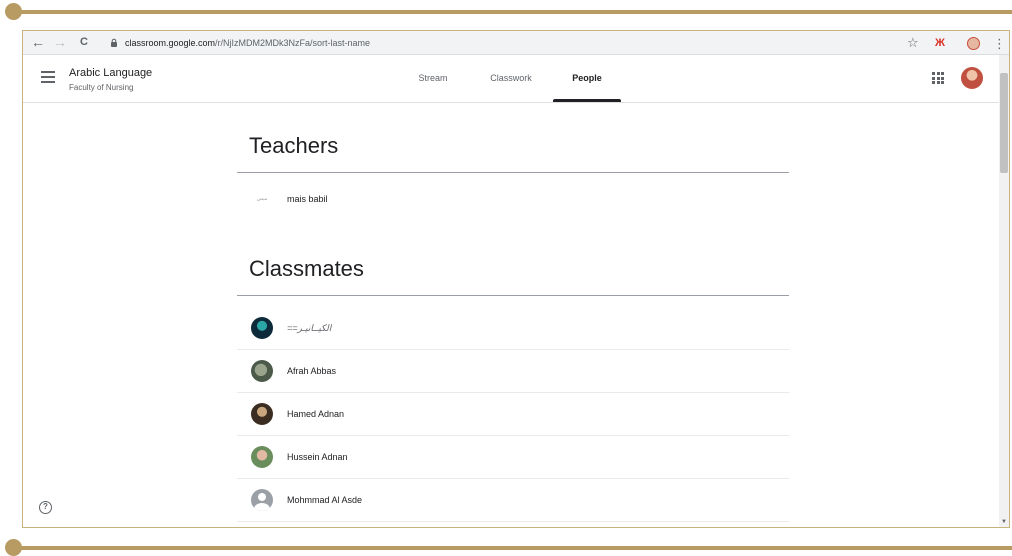 The image size is (1012, 556). What do you see at coordinates (307, 198) in the screenshot?
I see `teacher-name: mais babil` at bounding box center [307, 198].